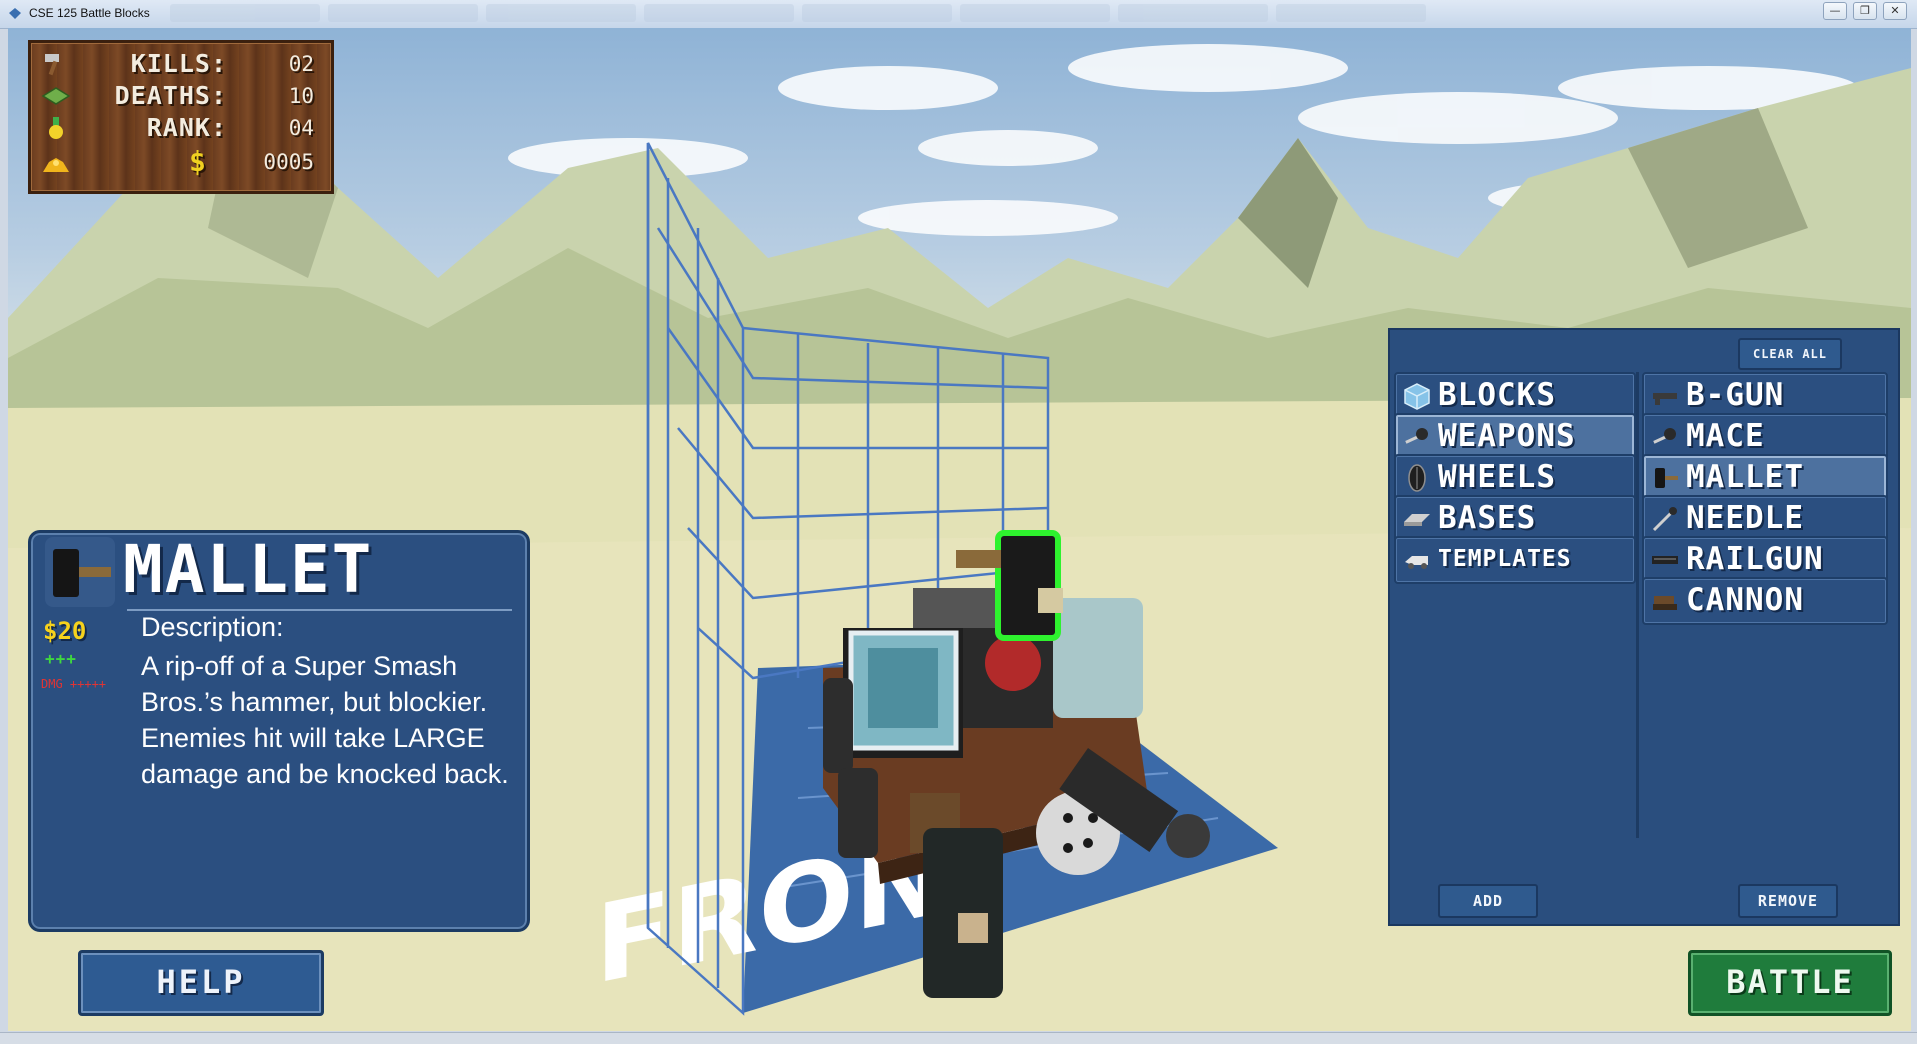 The image size is (1917, 1044). Describe the element at coordinates (56, 96) in the screenshot. I see `grid-icon` at that location.